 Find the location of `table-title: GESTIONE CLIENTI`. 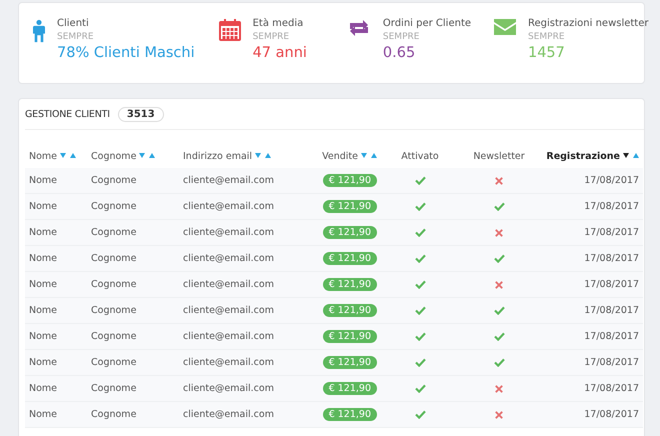

table-title: GESTIONE CLIENTI is located at coordinates (67, 114).